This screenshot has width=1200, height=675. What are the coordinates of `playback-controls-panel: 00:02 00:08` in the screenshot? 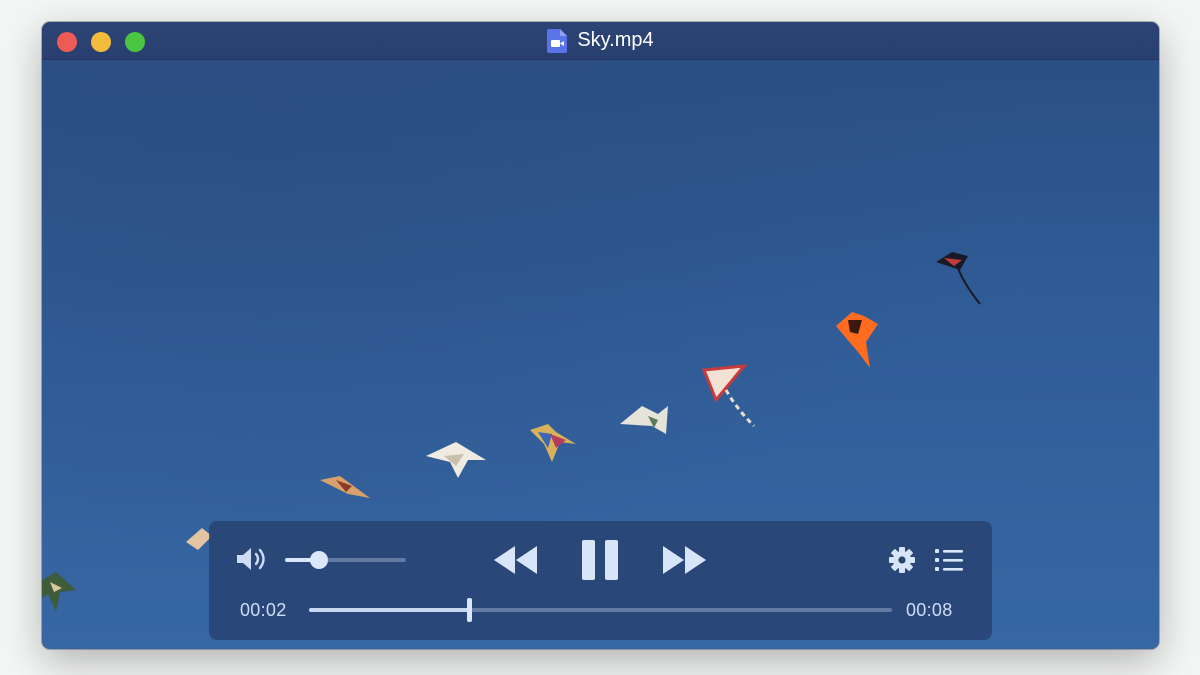 It's located at (600, 580).